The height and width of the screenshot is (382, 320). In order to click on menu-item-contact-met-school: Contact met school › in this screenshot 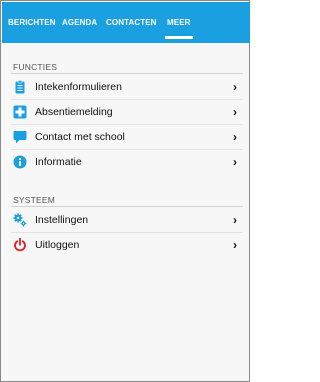, I will do `click(127, 137)`.